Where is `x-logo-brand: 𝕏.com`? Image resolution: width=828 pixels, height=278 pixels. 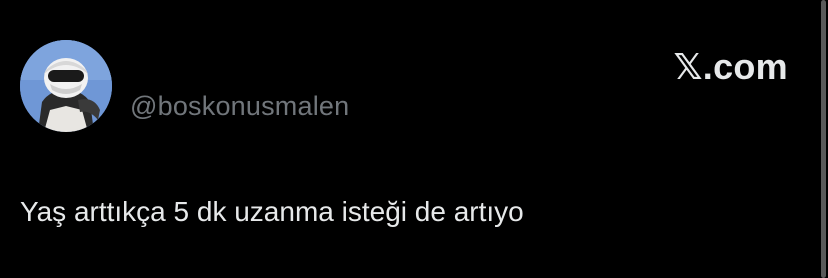
x-logo-brand: 𝕏.com is located at coordinates (730, 67).